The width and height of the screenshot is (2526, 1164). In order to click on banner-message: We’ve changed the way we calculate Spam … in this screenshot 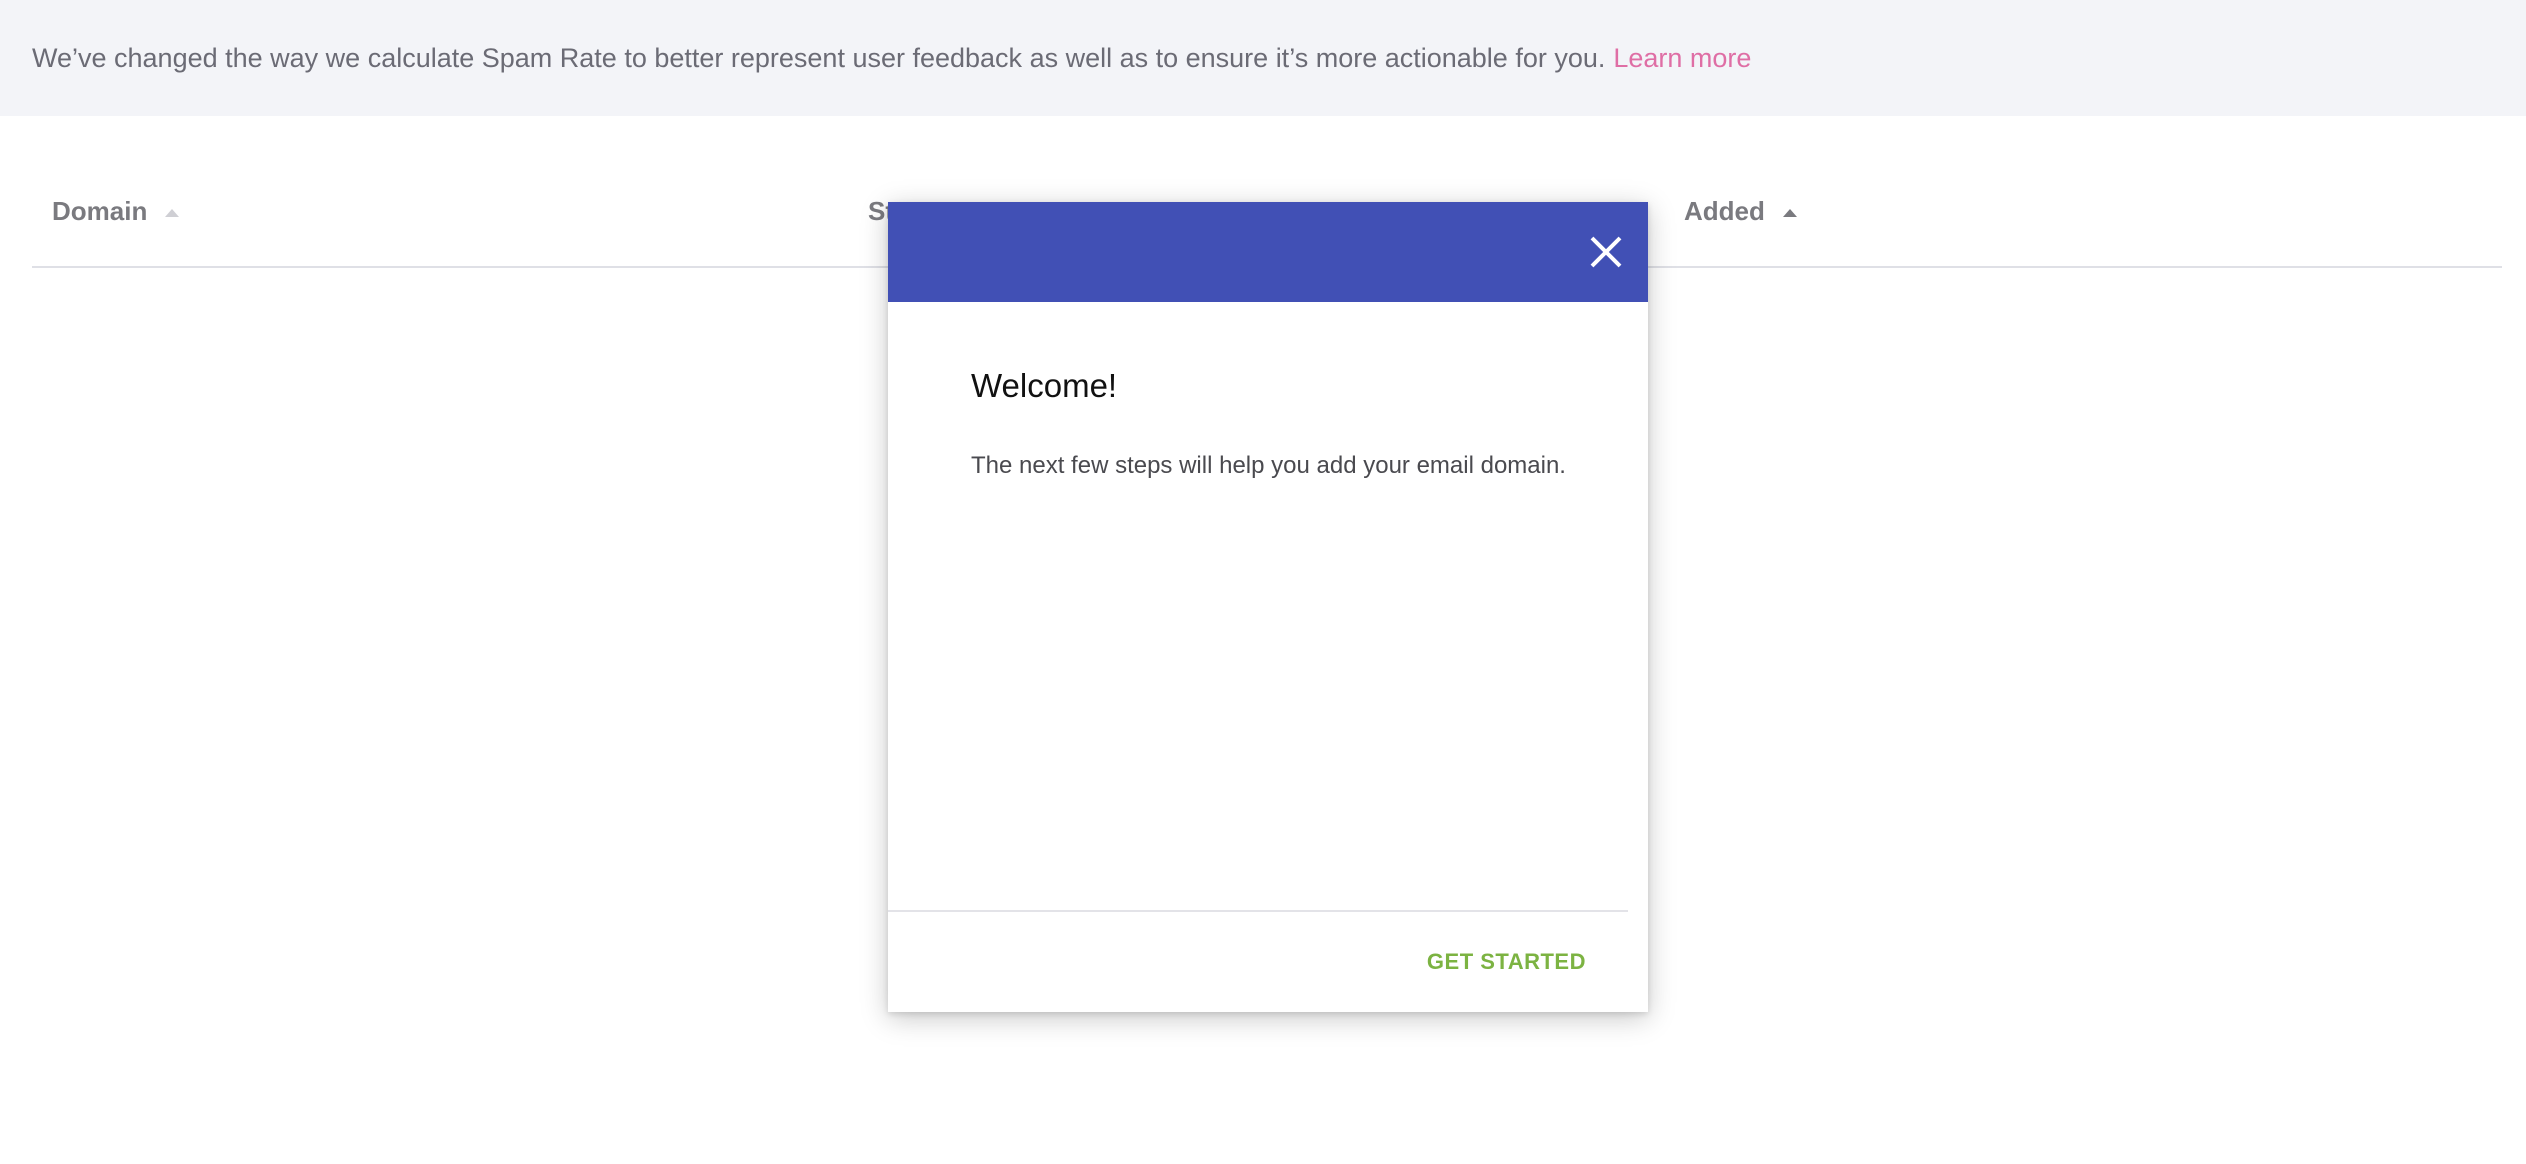, I will do `click(819, 57)`.